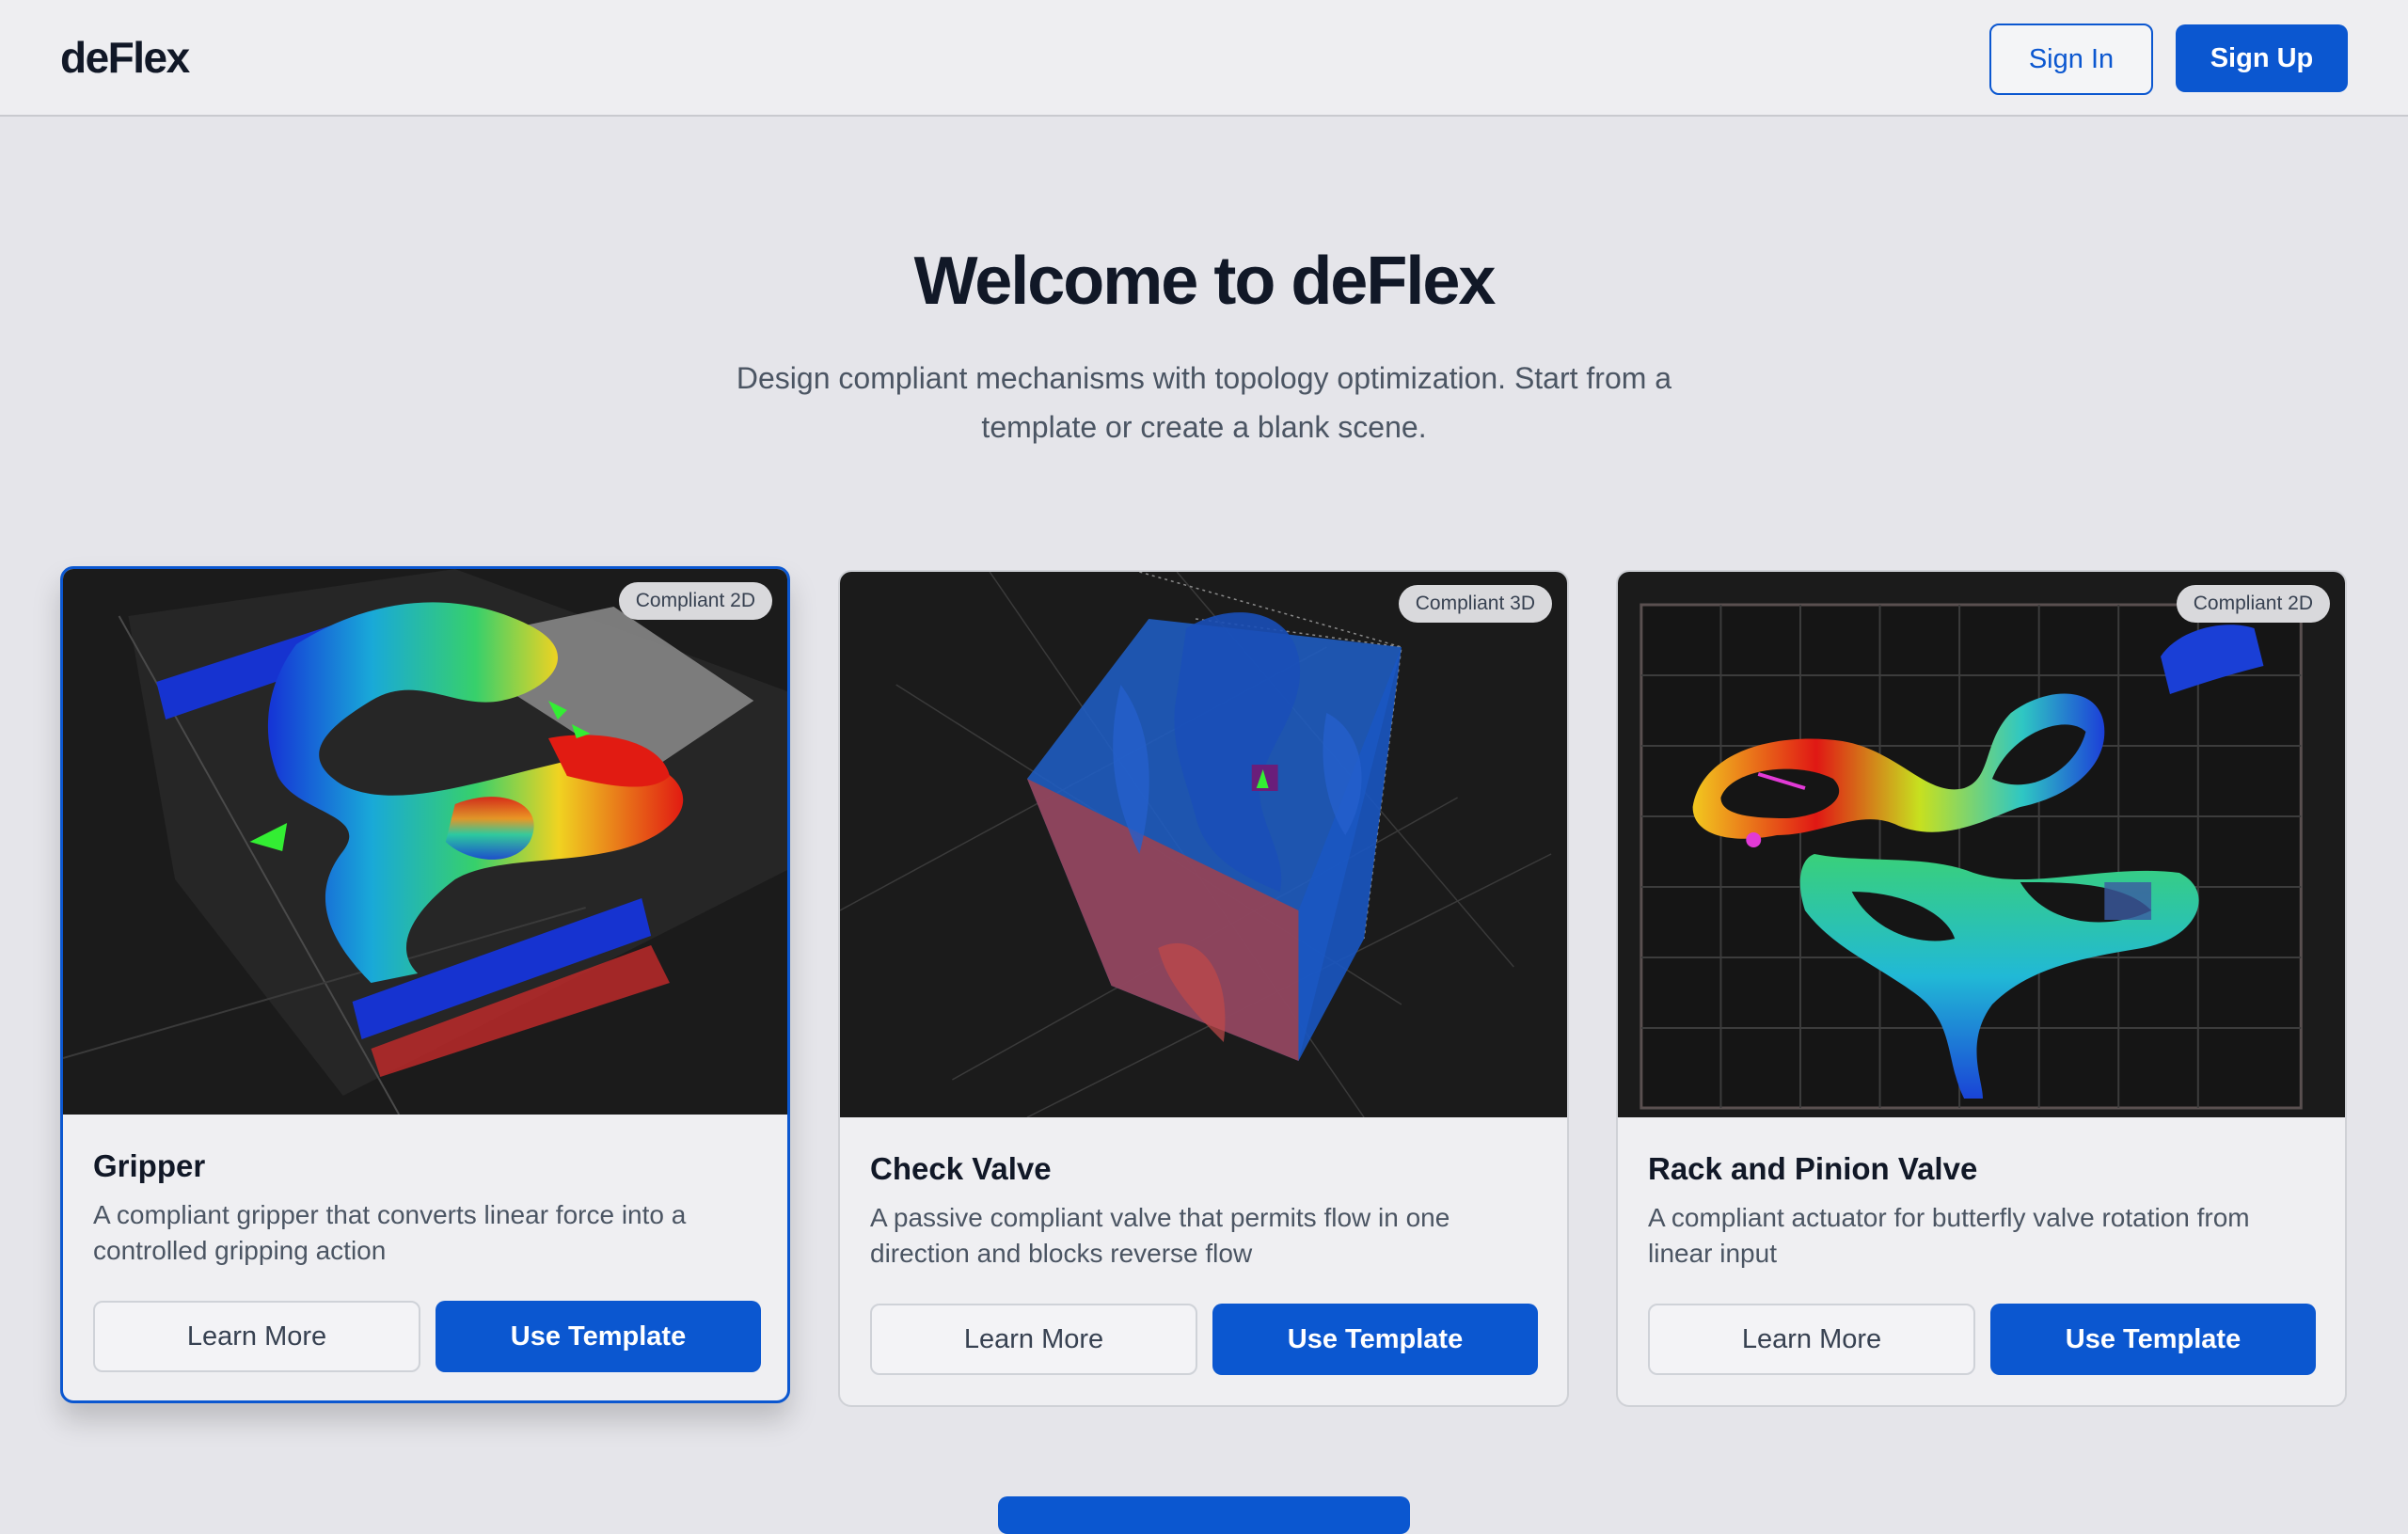  What do you see at coordinates (1204, 1515) in the screenshot?
I see `partially-visible-primary-button` at bounding box center [1204, 1515].